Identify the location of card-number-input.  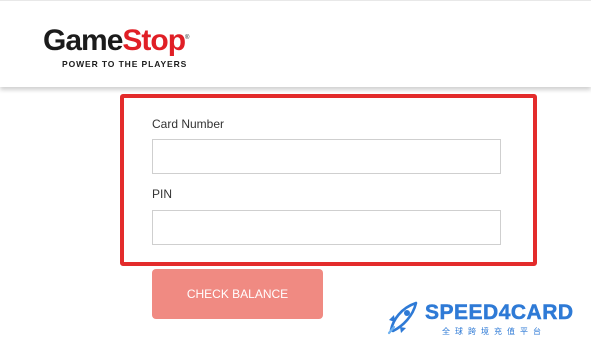
(326, 156).